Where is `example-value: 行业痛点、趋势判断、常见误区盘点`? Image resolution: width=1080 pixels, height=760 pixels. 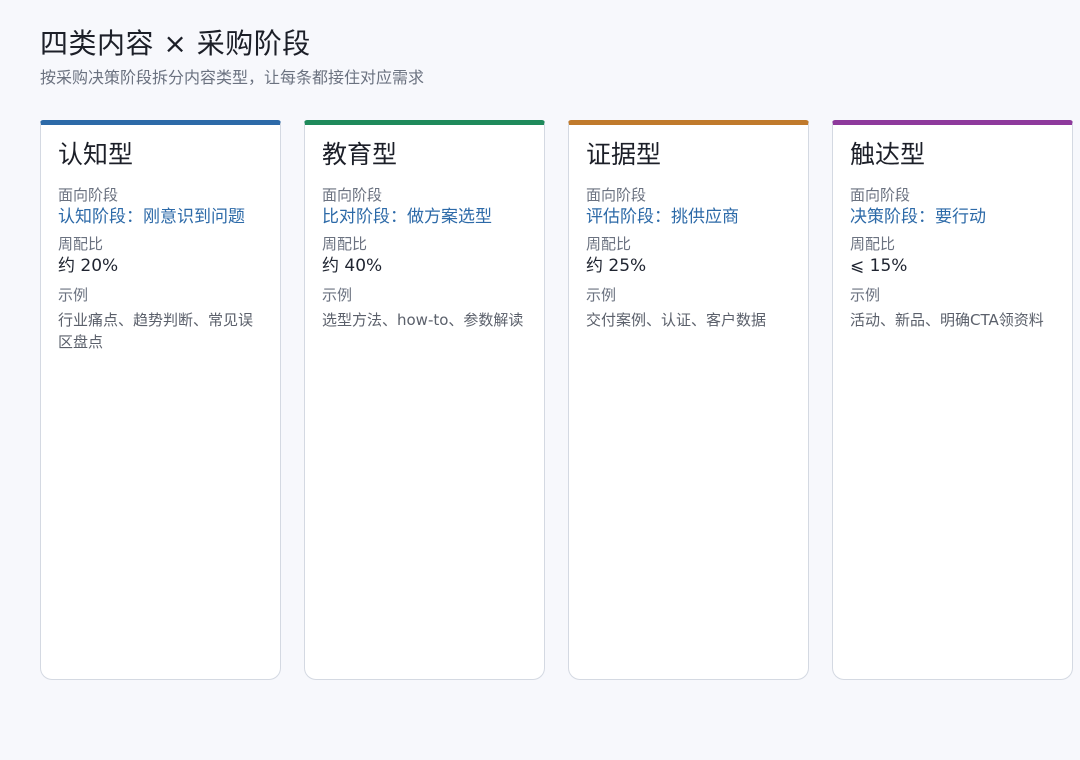
example-value: 行业痛点、趋势判断、常见误区盘点 is located at coordinates (156, 331).